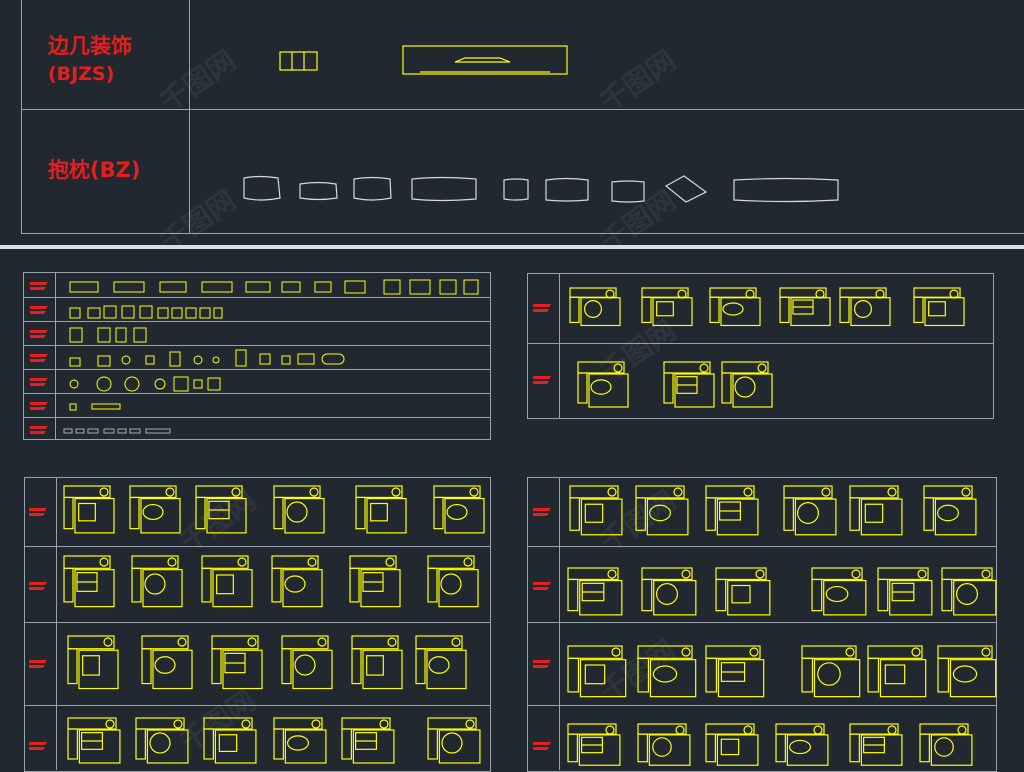  What do you see at coordinates (559, 346) in the screenshot?
I see `panel-a-divider` at bounding box center [559, 346].